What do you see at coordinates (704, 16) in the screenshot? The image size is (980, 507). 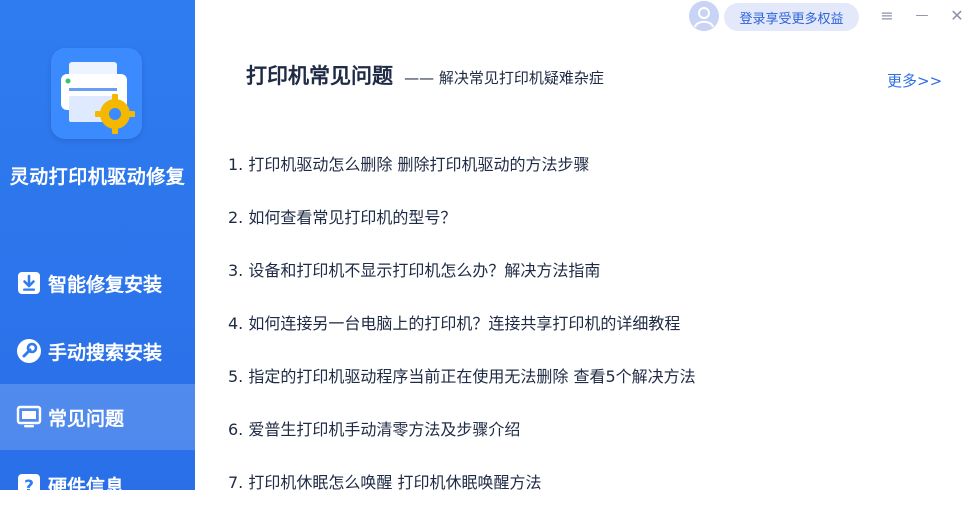 I see `avatar` at bounding box center [704, 16].